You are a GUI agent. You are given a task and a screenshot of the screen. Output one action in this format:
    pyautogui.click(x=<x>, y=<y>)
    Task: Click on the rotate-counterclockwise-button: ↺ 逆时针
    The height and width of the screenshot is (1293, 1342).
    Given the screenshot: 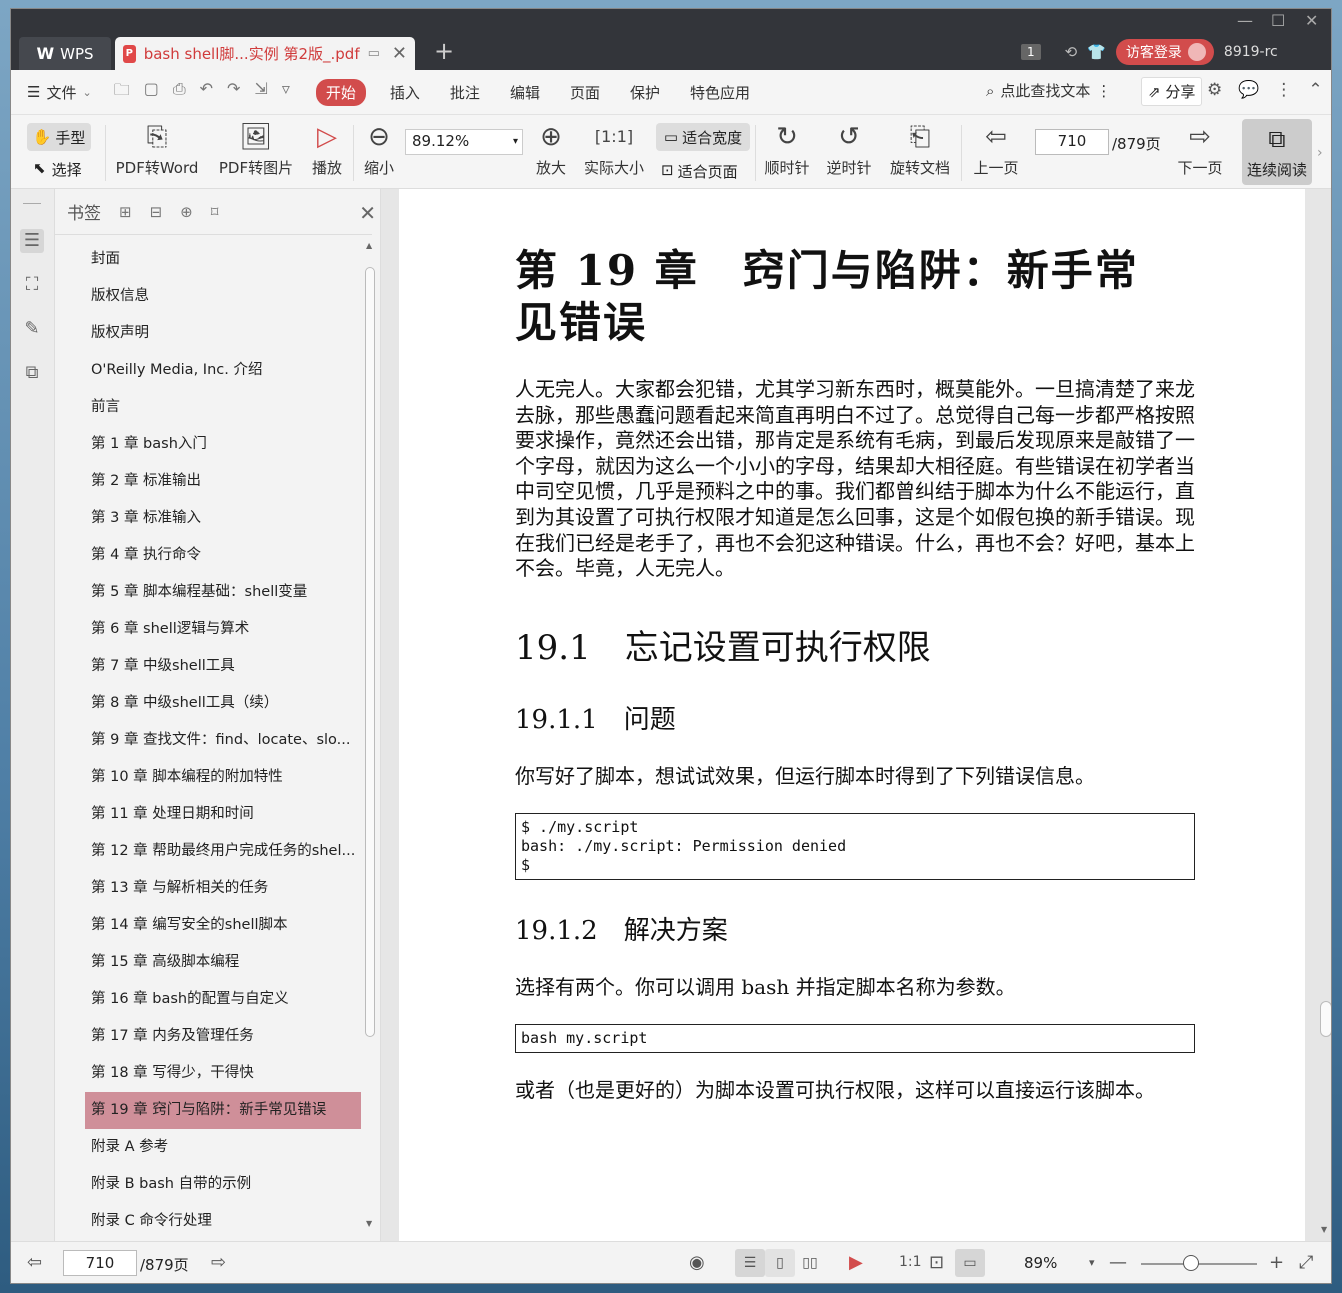 What is the action you would take?
    pyautogui.click(x=849, y=149)
    